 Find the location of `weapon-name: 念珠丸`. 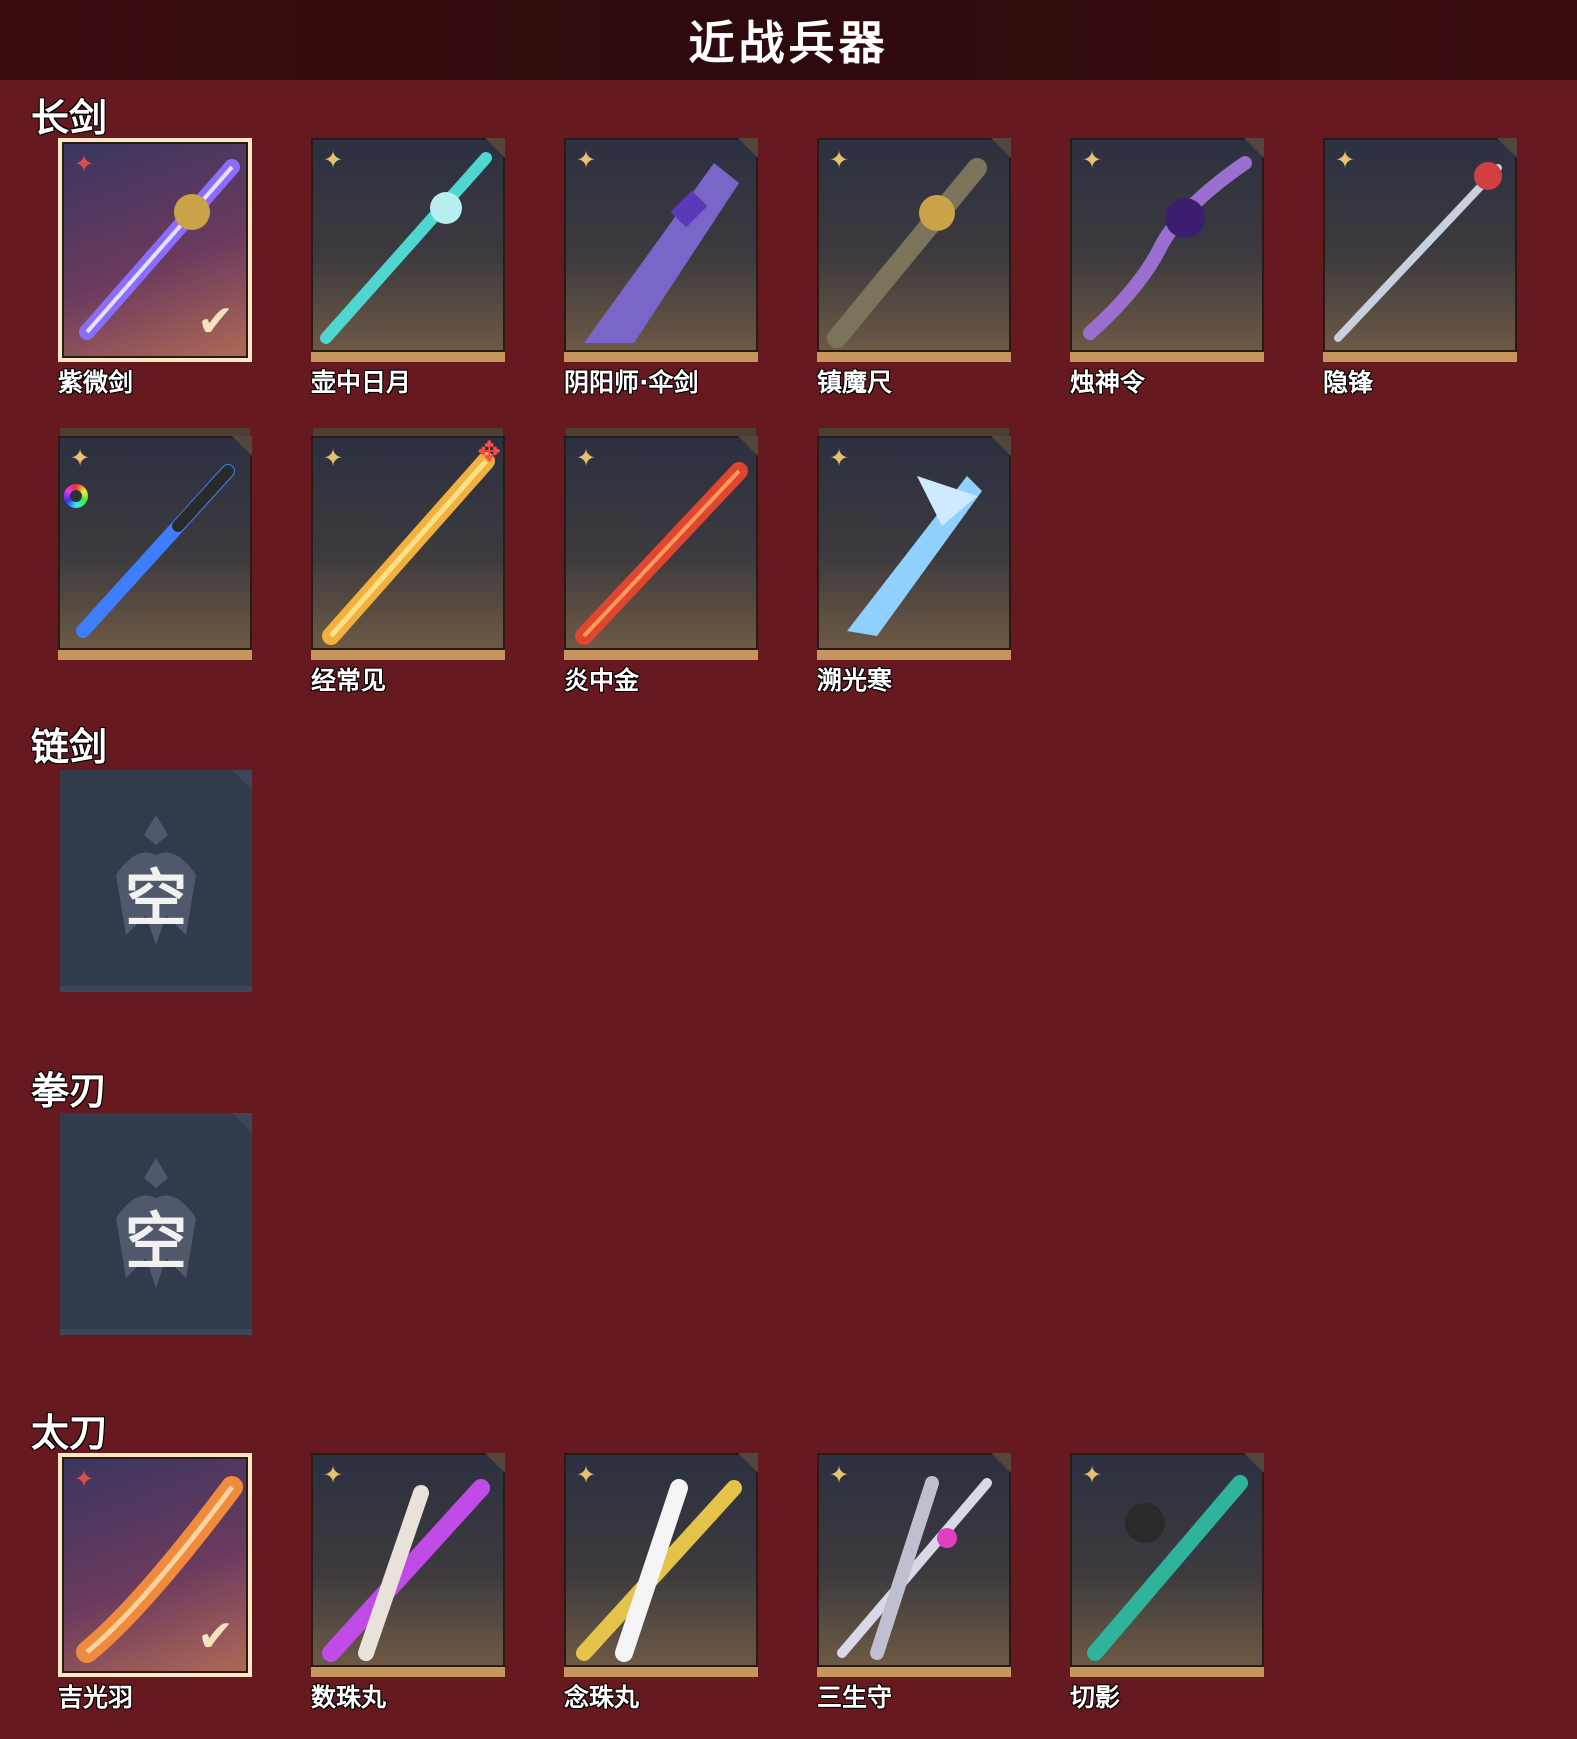

weapon-name: 念珠丸 is located at coordinates (602, 1697).